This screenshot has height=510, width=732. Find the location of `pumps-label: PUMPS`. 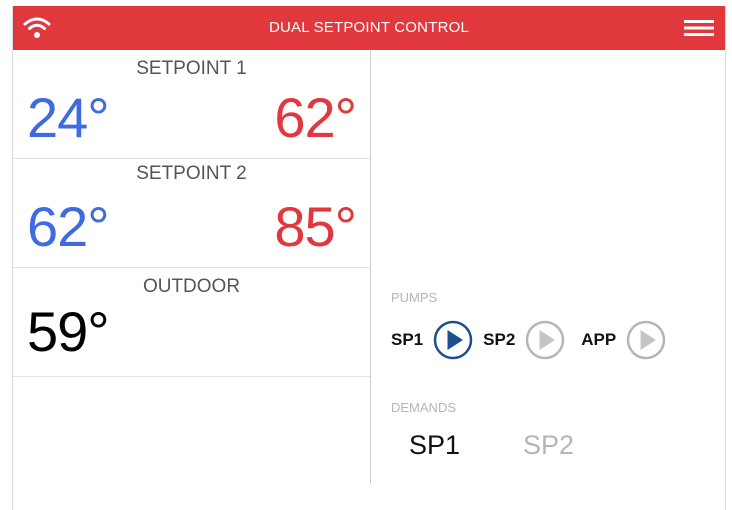

pumps-label: PUMPS is located at coordinates (414, 297).